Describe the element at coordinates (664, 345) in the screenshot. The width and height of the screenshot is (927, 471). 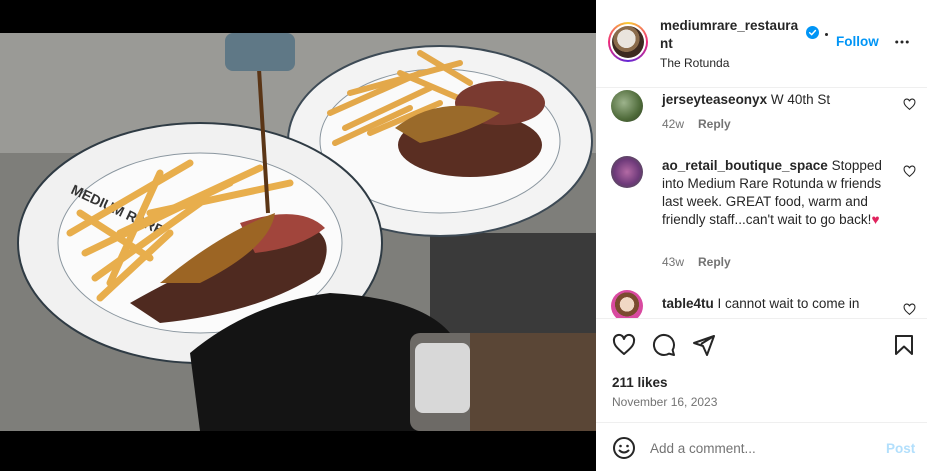
I see `comment-icon` at that location.